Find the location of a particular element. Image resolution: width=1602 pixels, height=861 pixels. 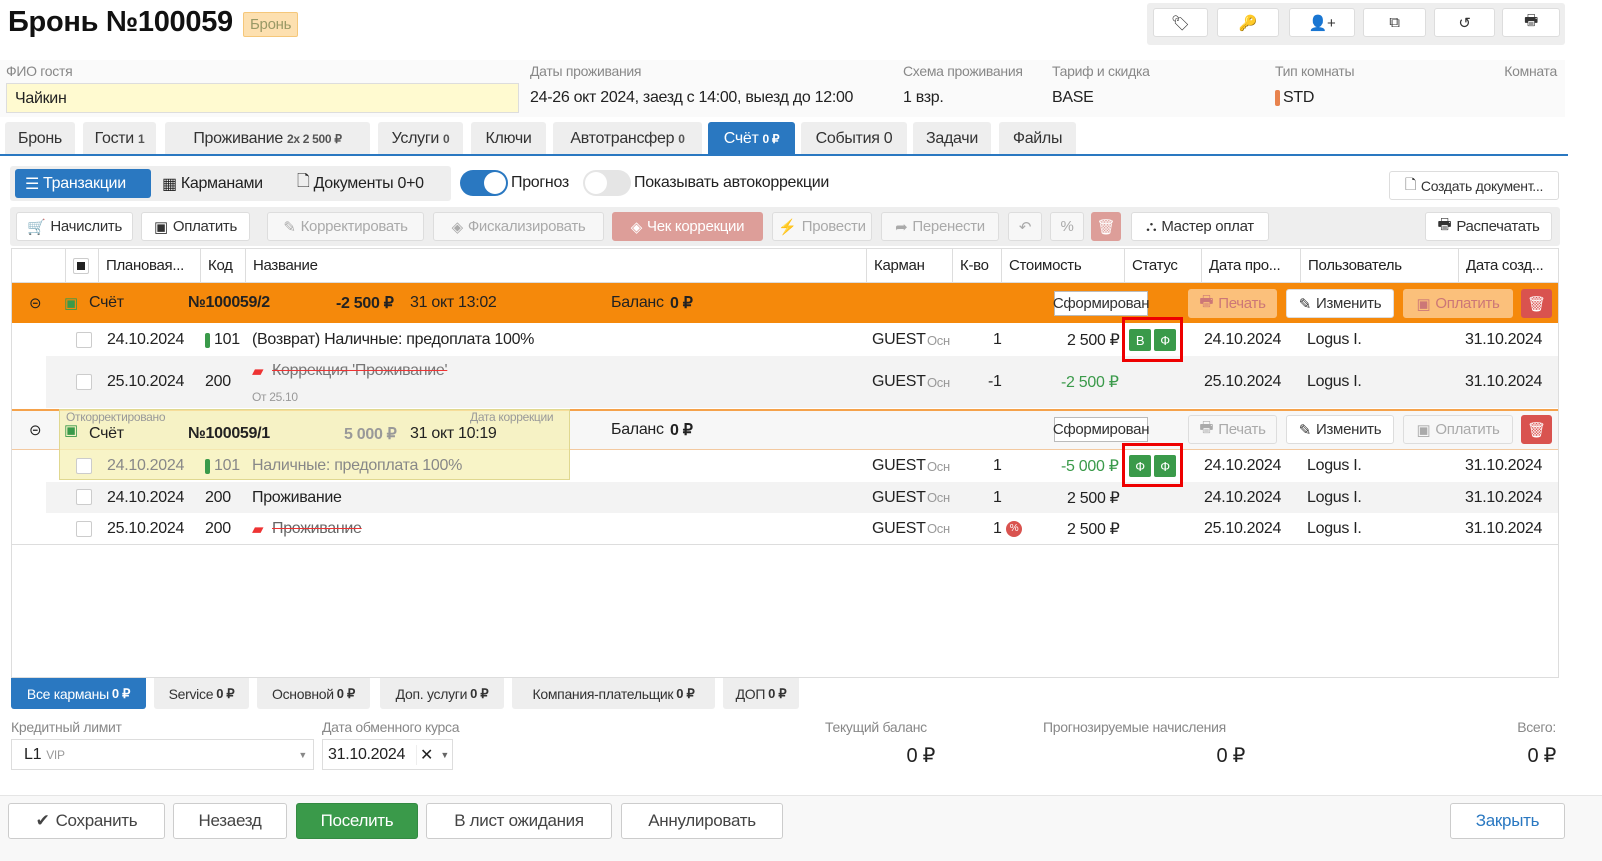

rate-value: BASE is located at coordinates (1073, 97).